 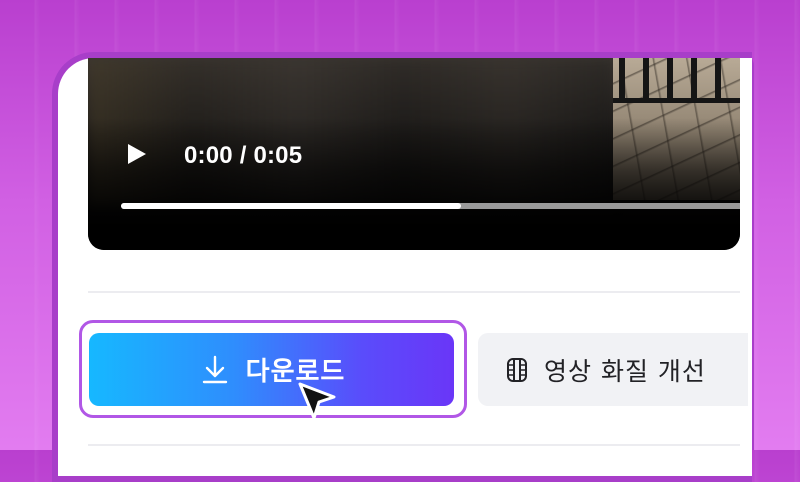 I want to click on enhance-button-label: 영상 화질 개선, so click(x=625, y=371).